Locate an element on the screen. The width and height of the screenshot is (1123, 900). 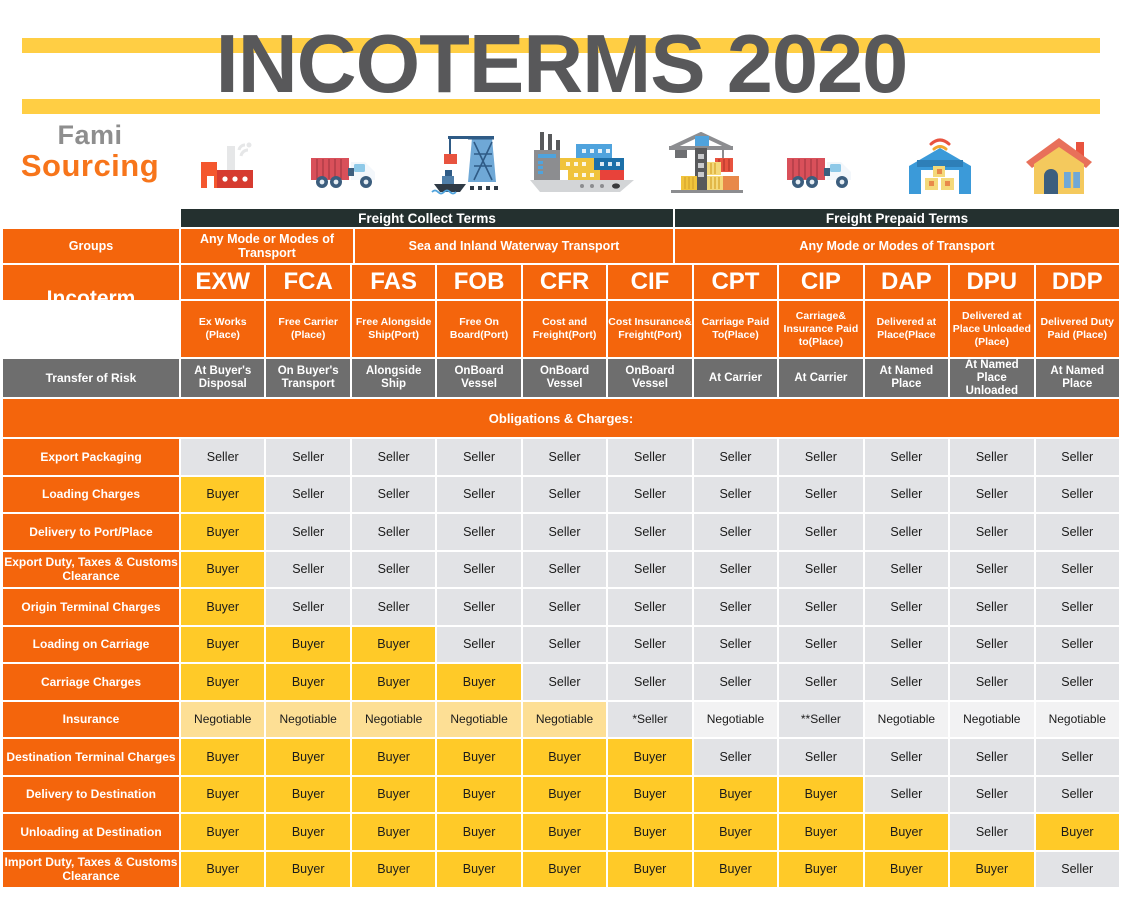
cell-loading-on-carriage-fob: Seller is located at coordinates (479, 644).